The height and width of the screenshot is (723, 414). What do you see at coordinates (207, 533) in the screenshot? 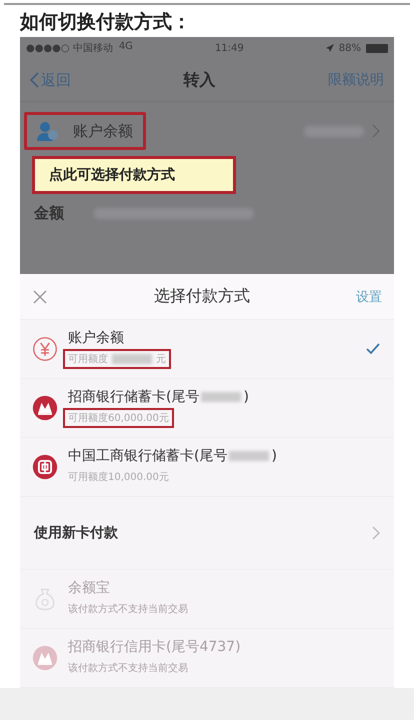
I see `new-card-option: 使用新卡付款` at bounding box center [207, 533].